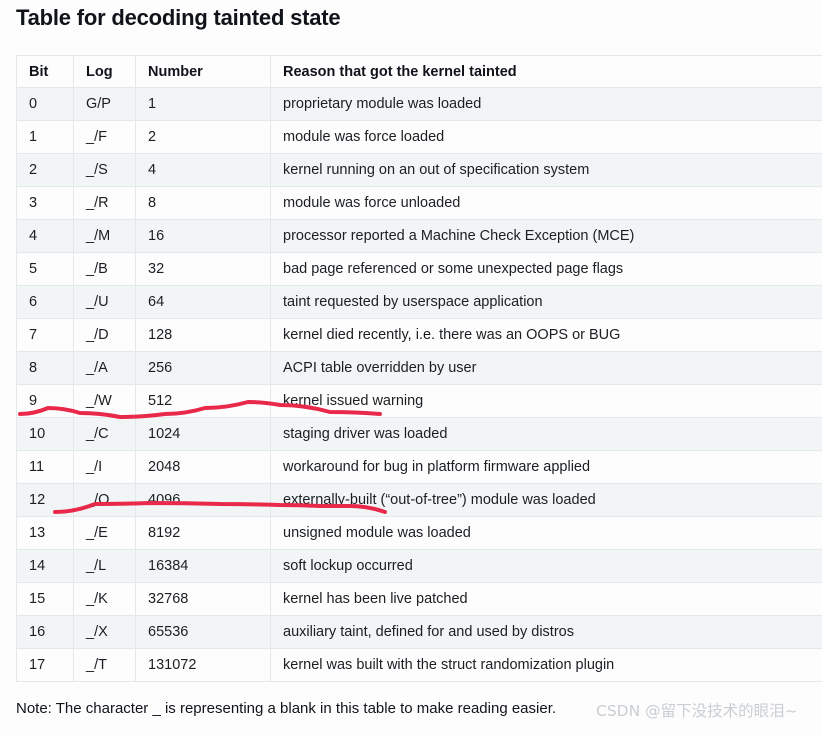  Describe the element at coordinates (45, 137) in the screenshot. I see `cell-bit: 1` at that location.